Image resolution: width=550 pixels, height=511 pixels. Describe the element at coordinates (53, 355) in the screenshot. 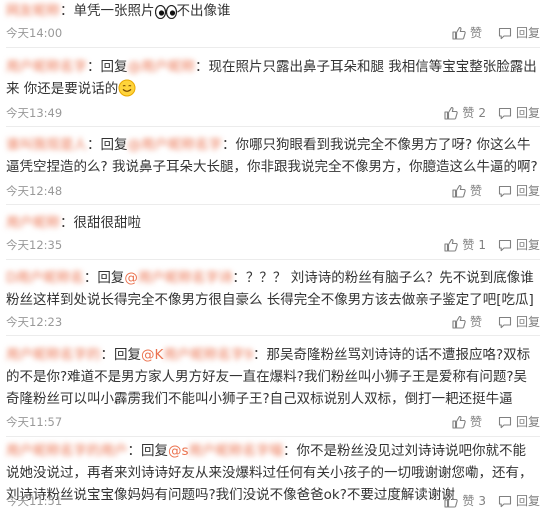

I see `comment-username: 用户昵称名字的` at that location.